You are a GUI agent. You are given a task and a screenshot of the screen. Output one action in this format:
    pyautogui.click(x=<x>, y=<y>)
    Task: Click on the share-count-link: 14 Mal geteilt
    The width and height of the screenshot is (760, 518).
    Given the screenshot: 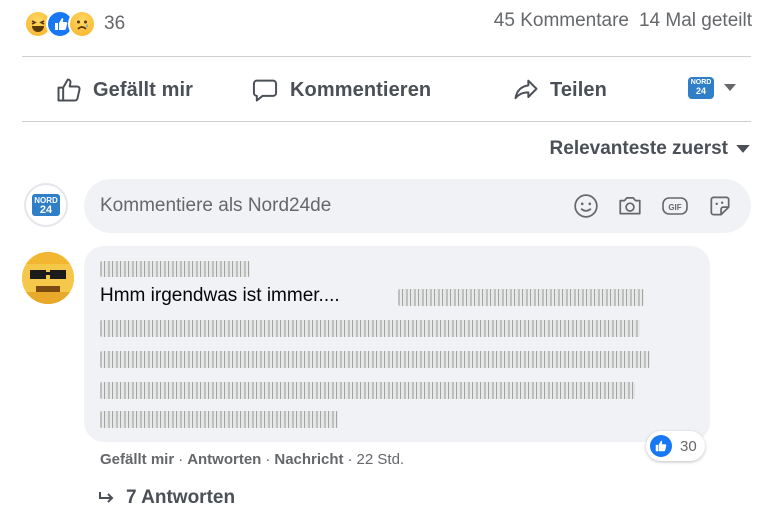 What is the action you would take?
    pyautogui.click(x=695, y=21)
    